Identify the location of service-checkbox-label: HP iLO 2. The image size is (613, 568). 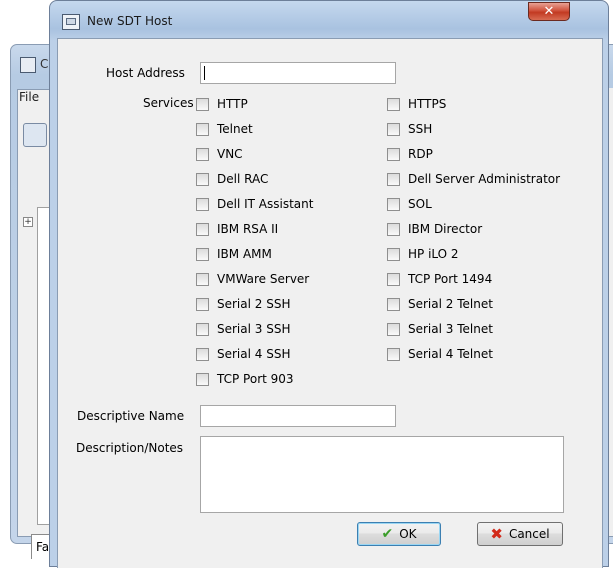
(433, 254).